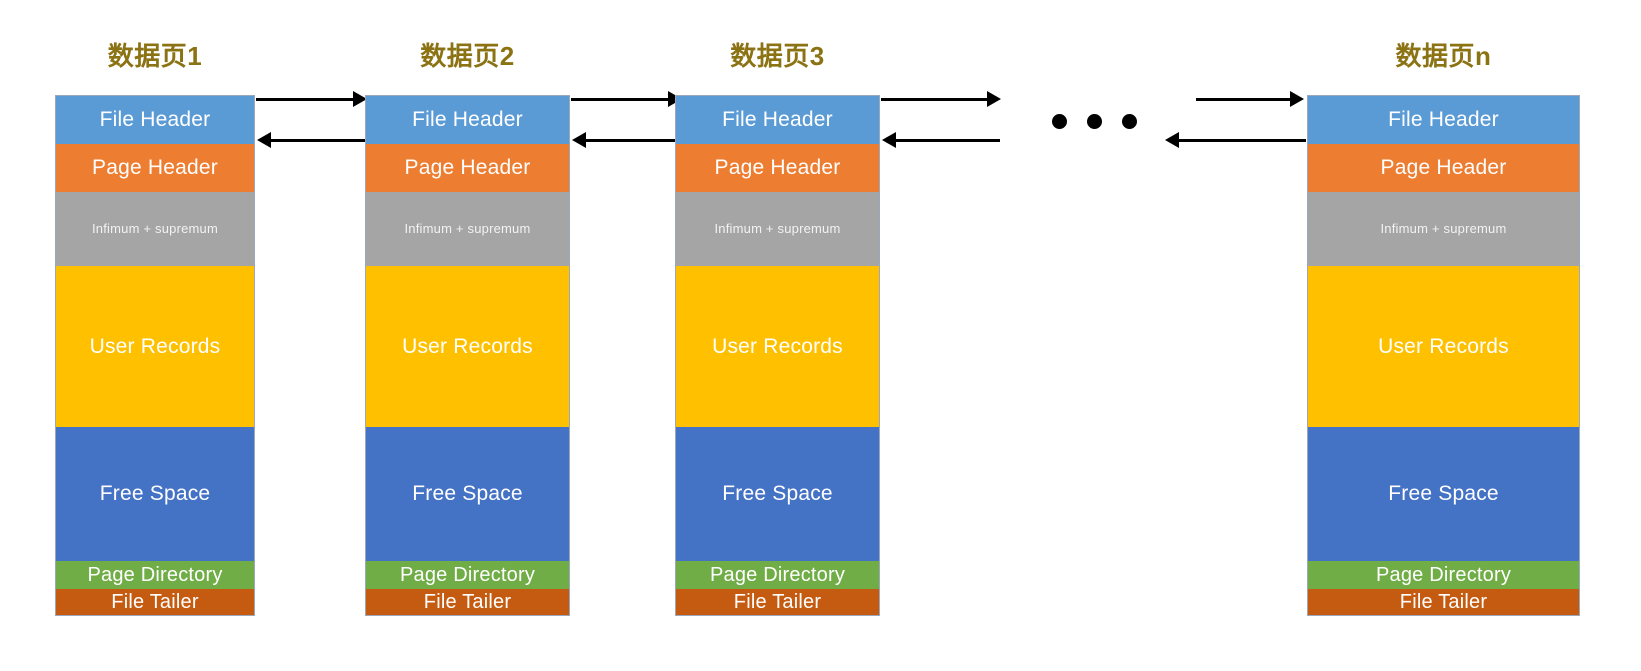  I want to click on page-n-section-page-header: Page Header, so click(1443, 168).